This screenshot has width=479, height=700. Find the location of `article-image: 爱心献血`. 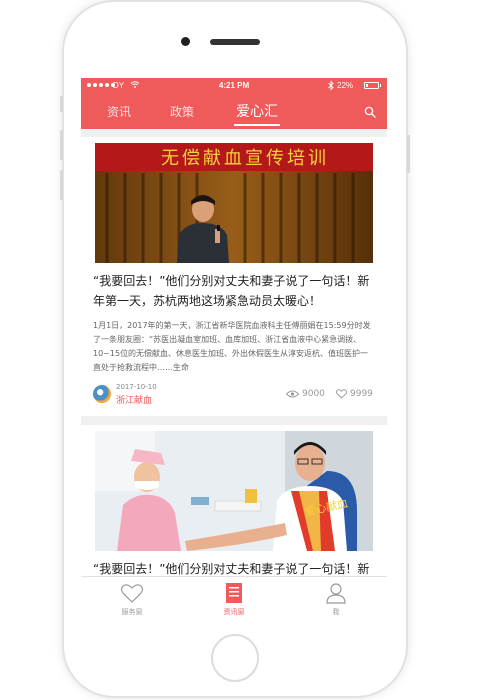

article-image: 爱心献血 is located at coordinates (234, 491).